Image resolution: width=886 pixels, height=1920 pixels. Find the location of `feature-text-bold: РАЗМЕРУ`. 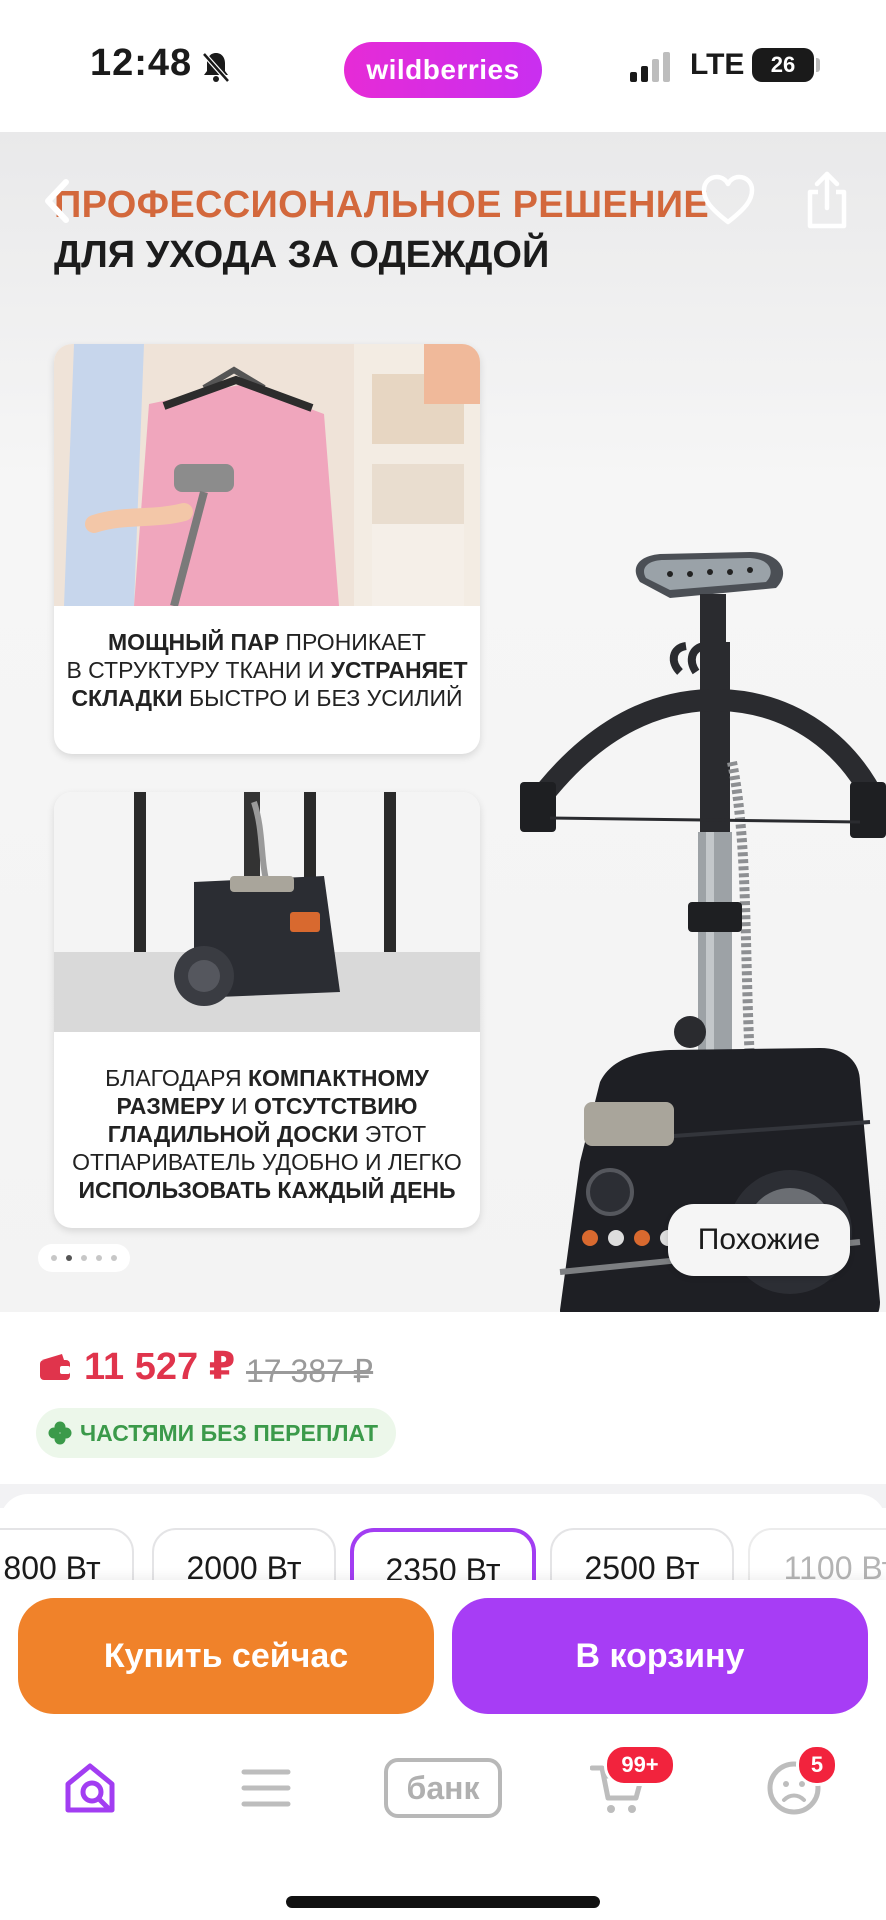

feature-text-bold: РАЗМЕРУ is located at coordinates (170, 1106).